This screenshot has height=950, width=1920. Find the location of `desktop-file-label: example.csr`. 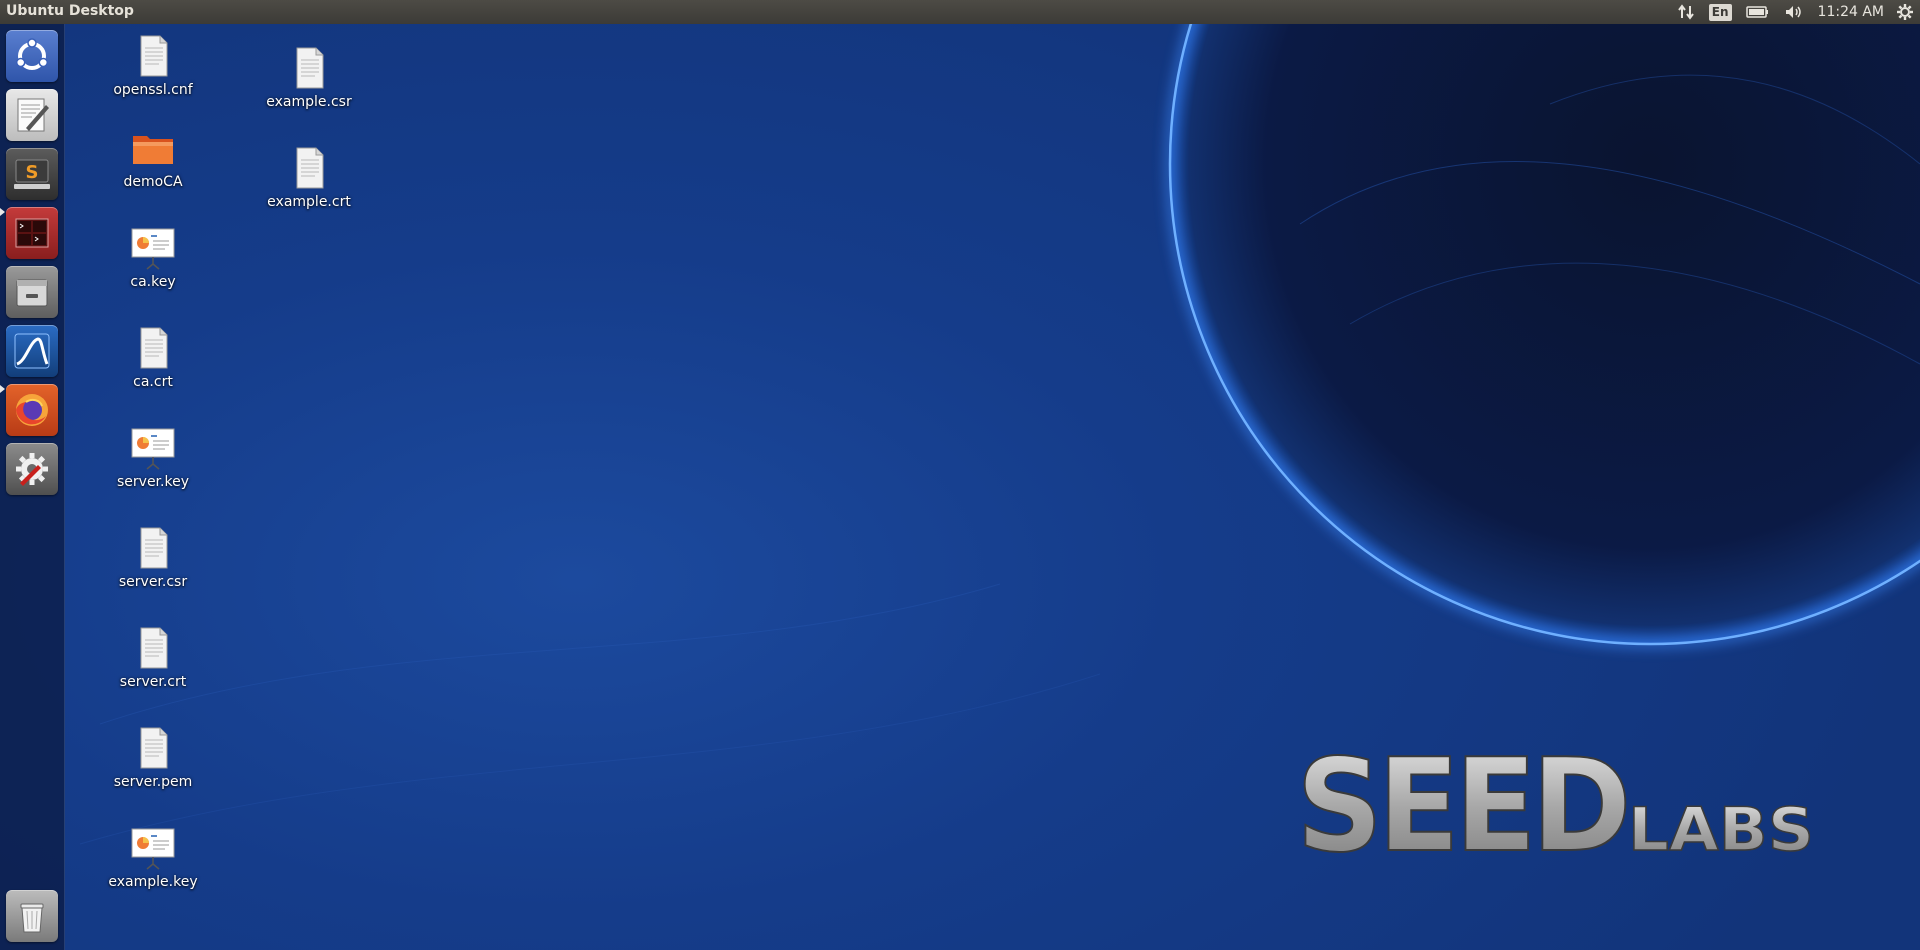

desktop-file-label: example.csr is located at coordinates (309, 102).